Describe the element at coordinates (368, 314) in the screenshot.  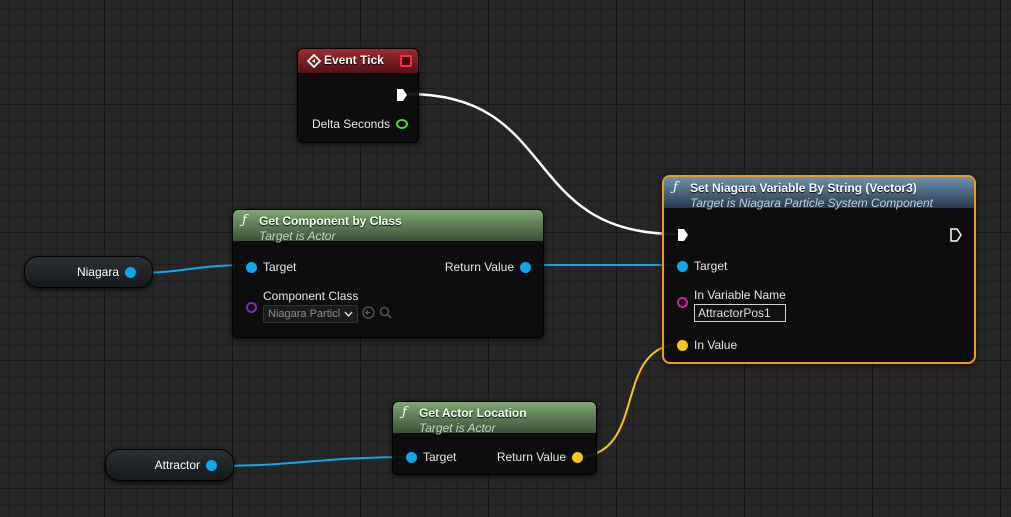
I see `arrow-left-circle-icon` at that location.